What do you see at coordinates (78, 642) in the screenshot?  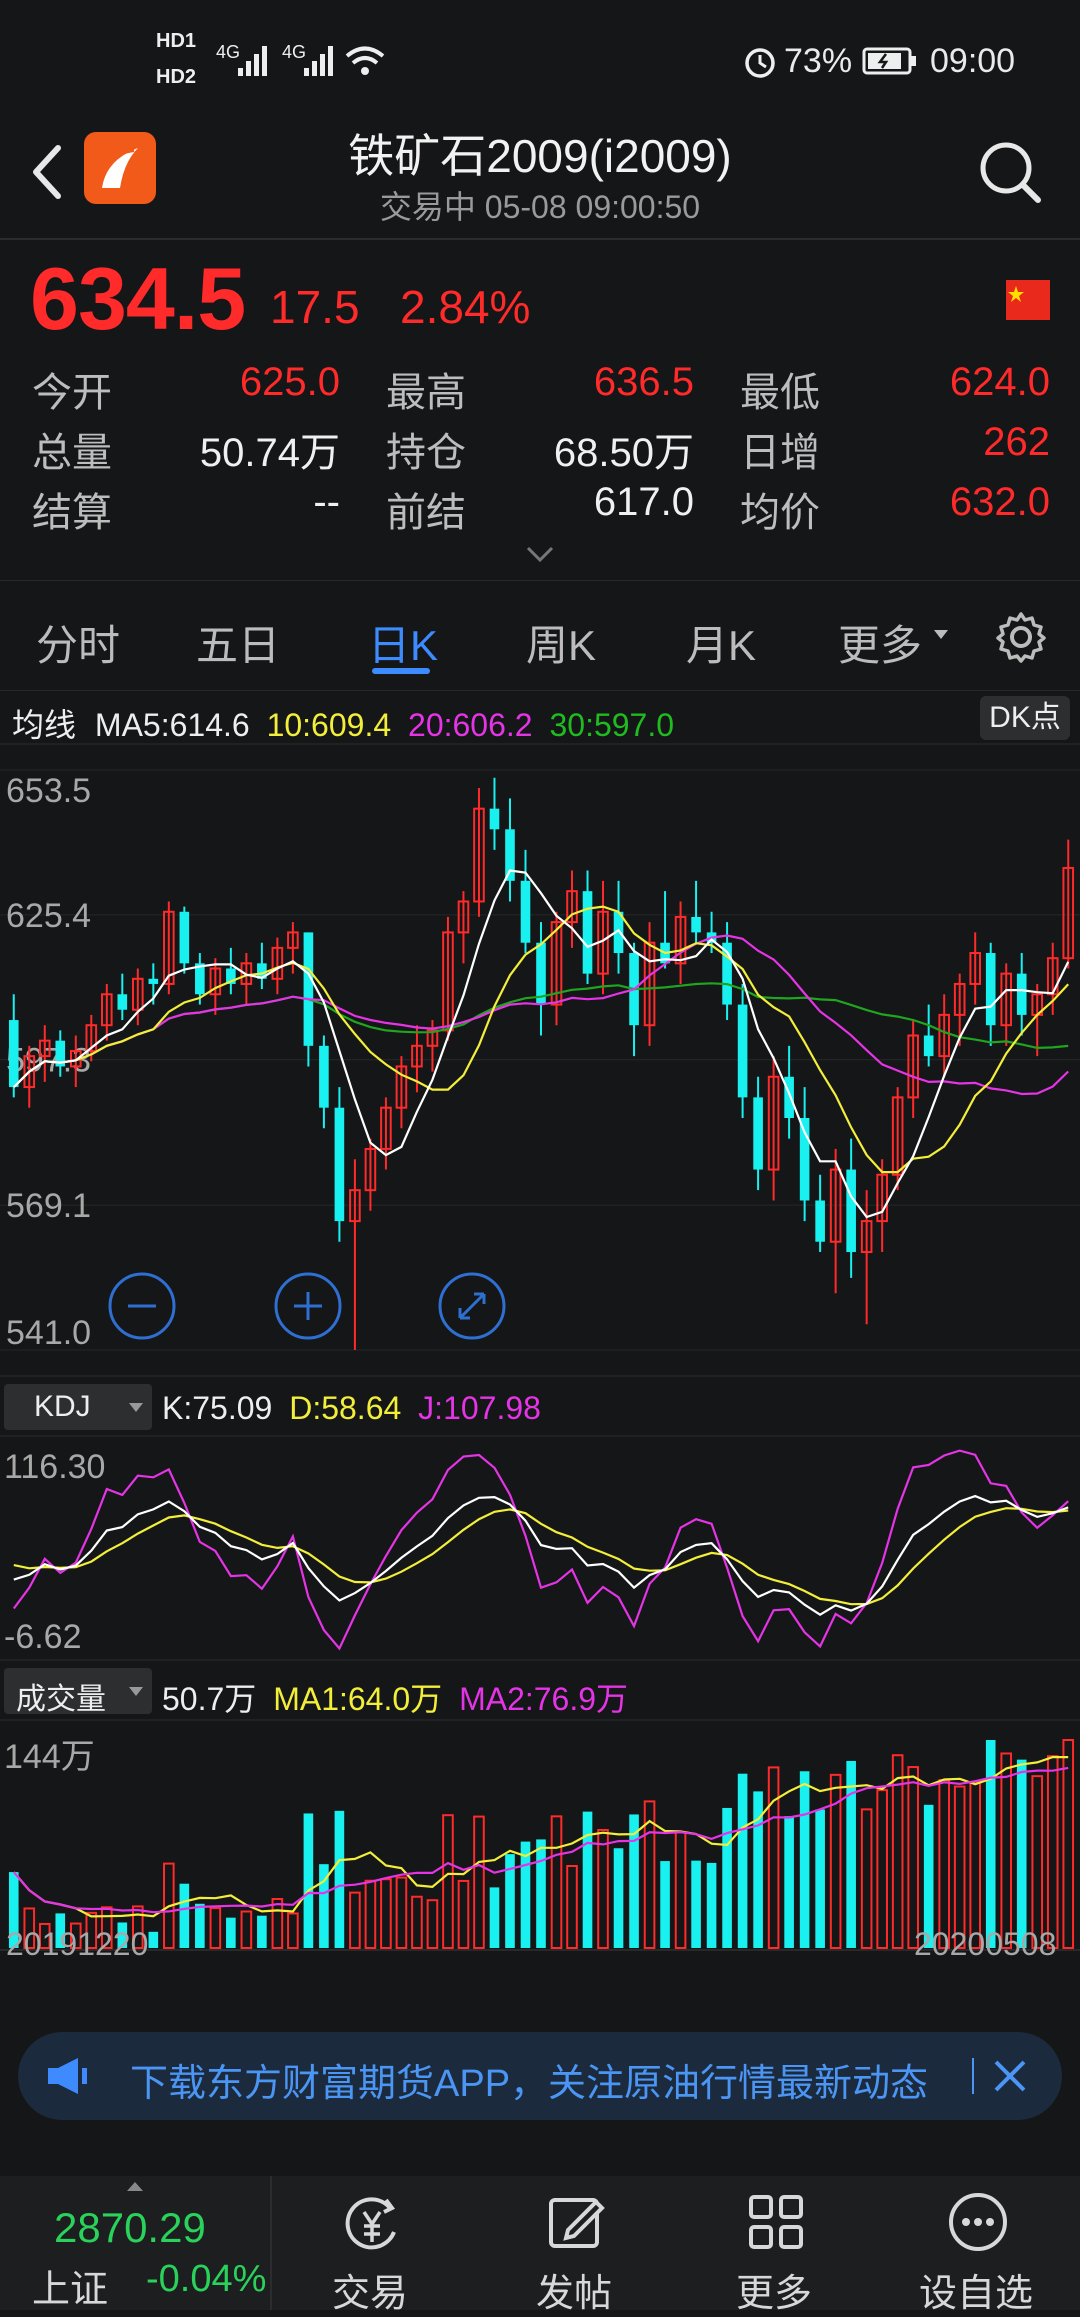 I see `tab-intraday: 分时` at bounding box center [78, 642].